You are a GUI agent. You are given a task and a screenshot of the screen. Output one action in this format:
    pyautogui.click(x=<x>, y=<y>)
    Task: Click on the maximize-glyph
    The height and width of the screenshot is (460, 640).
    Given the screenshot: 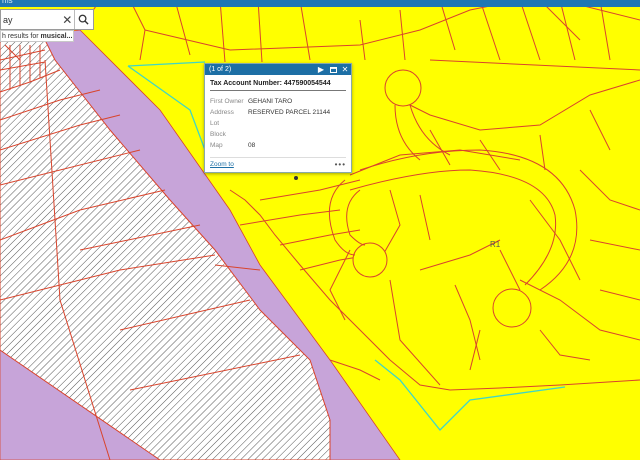 What is the action you would take?
    pyautogui.click(x=333, y=69)
    